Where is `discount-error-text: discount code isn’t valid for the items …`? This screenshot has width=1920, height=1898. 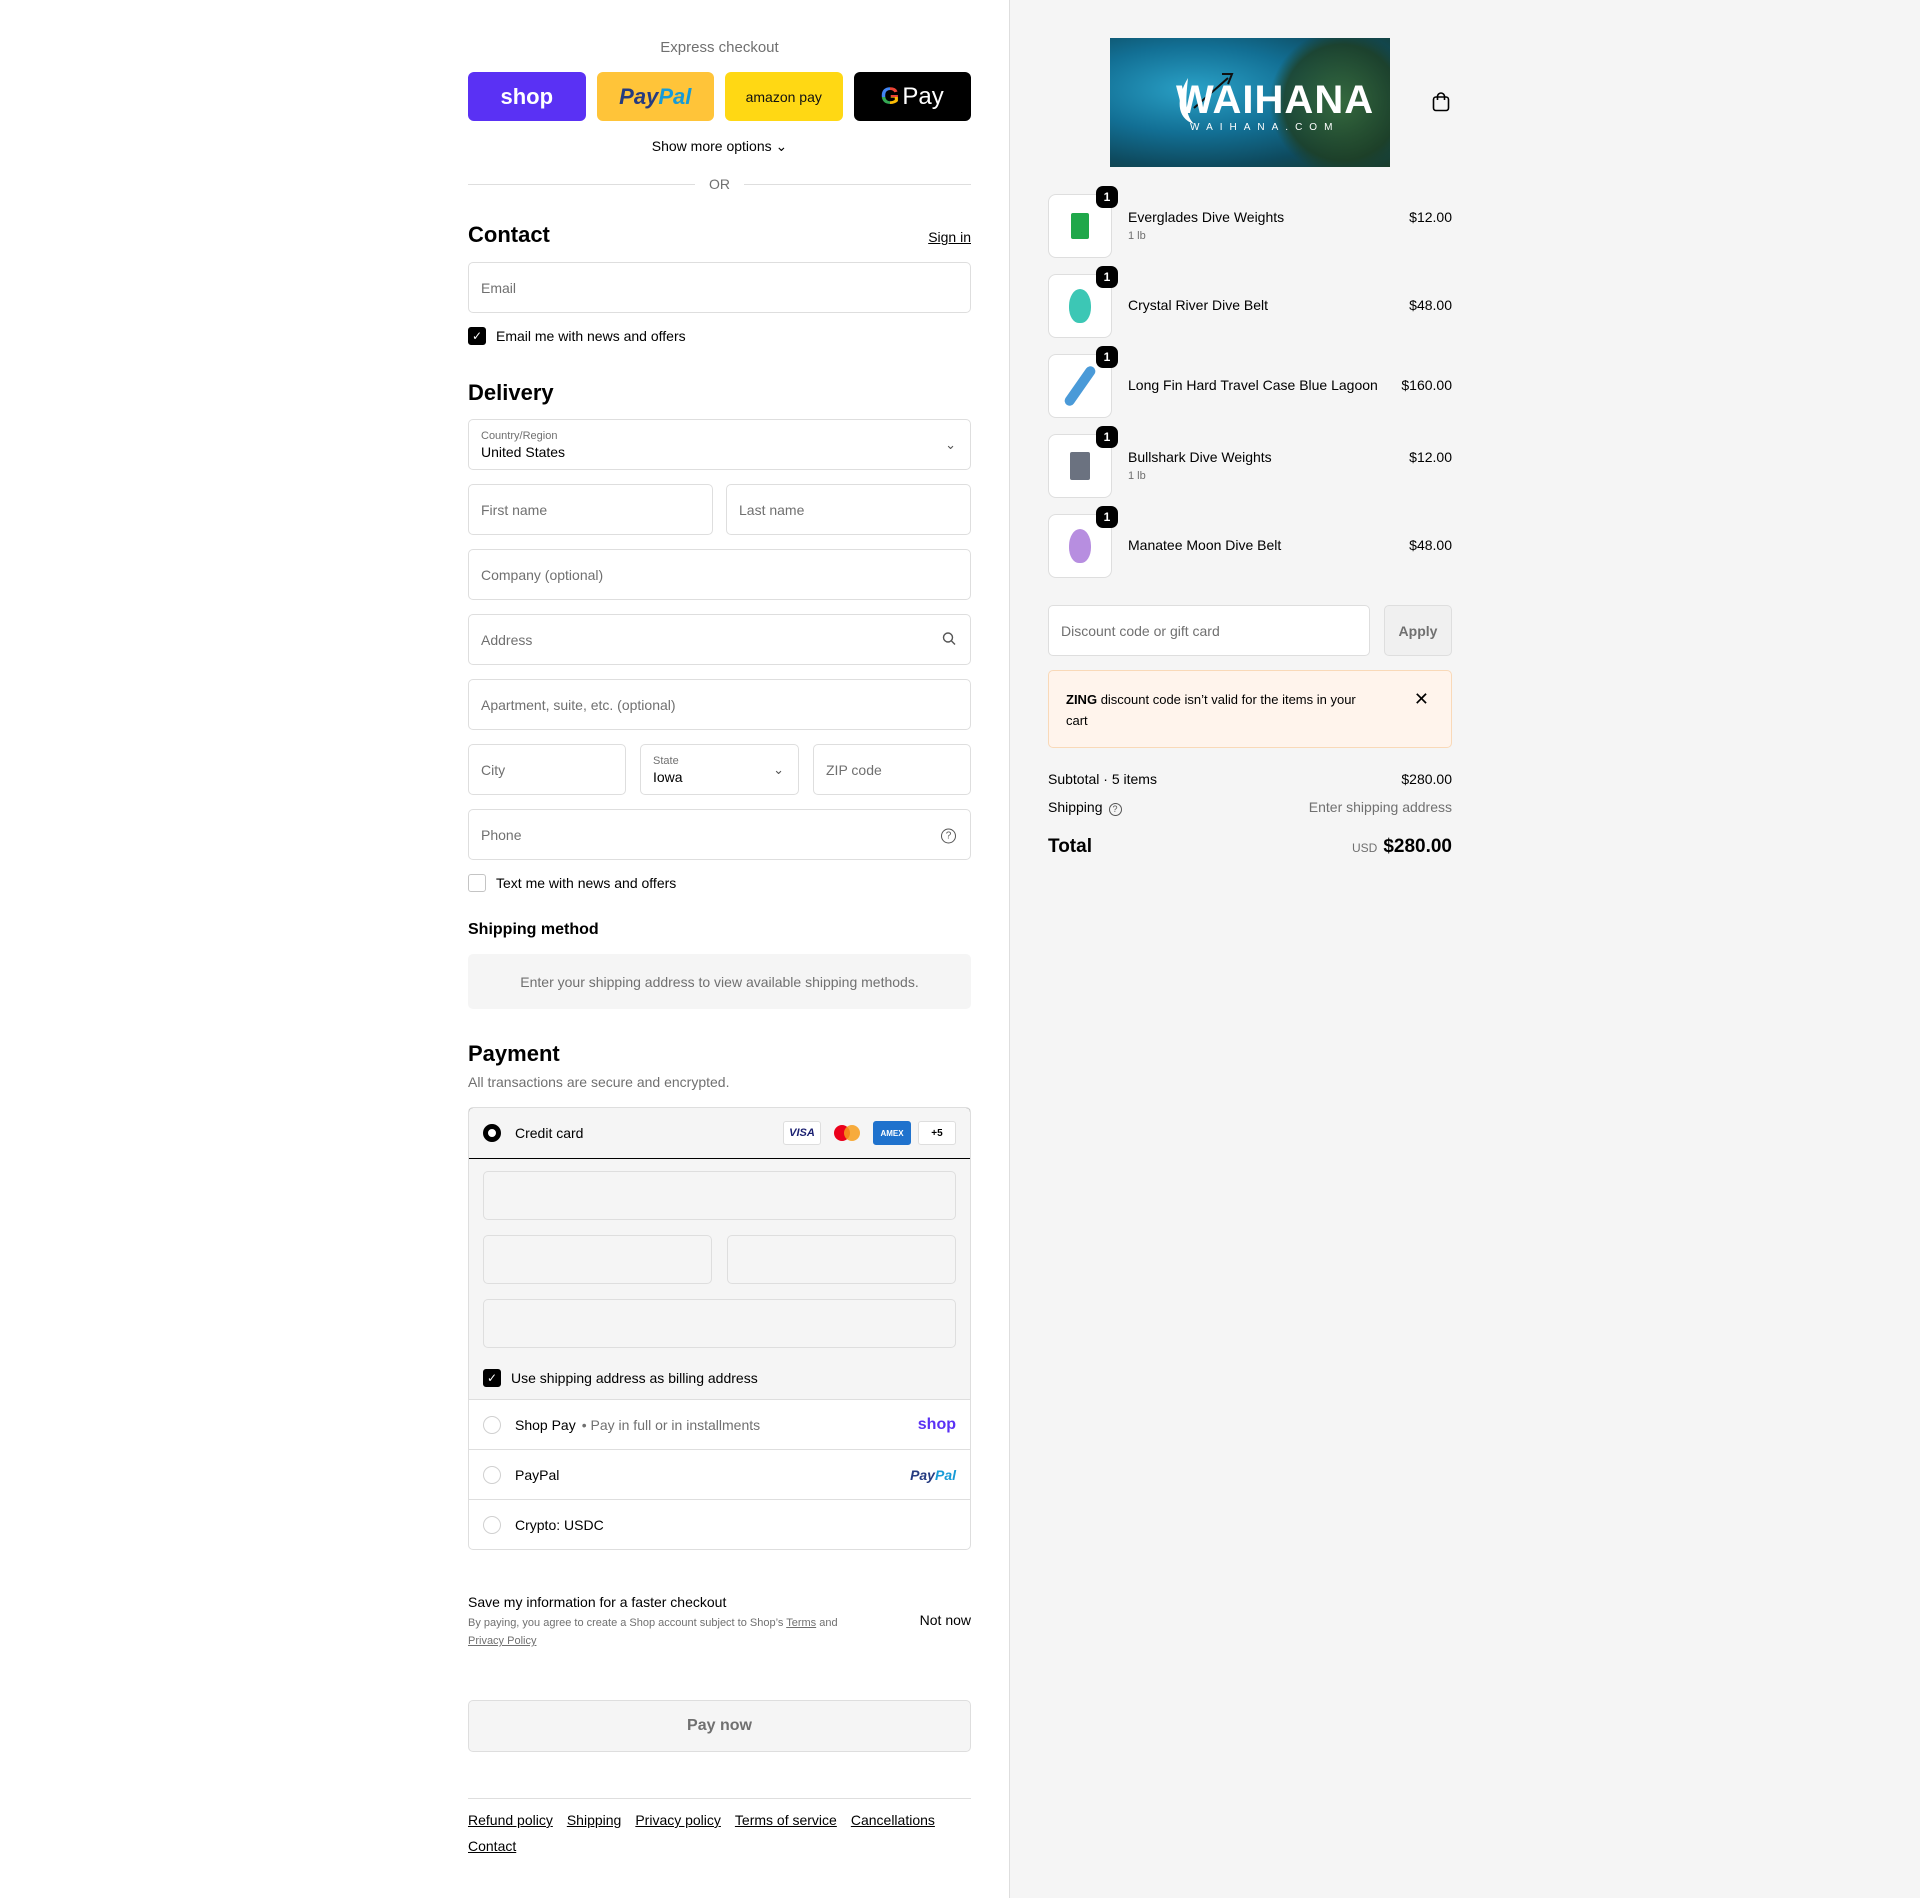 discount-error-text: discount code isn’t valid for the items … is located at coordinates (1211, 710).